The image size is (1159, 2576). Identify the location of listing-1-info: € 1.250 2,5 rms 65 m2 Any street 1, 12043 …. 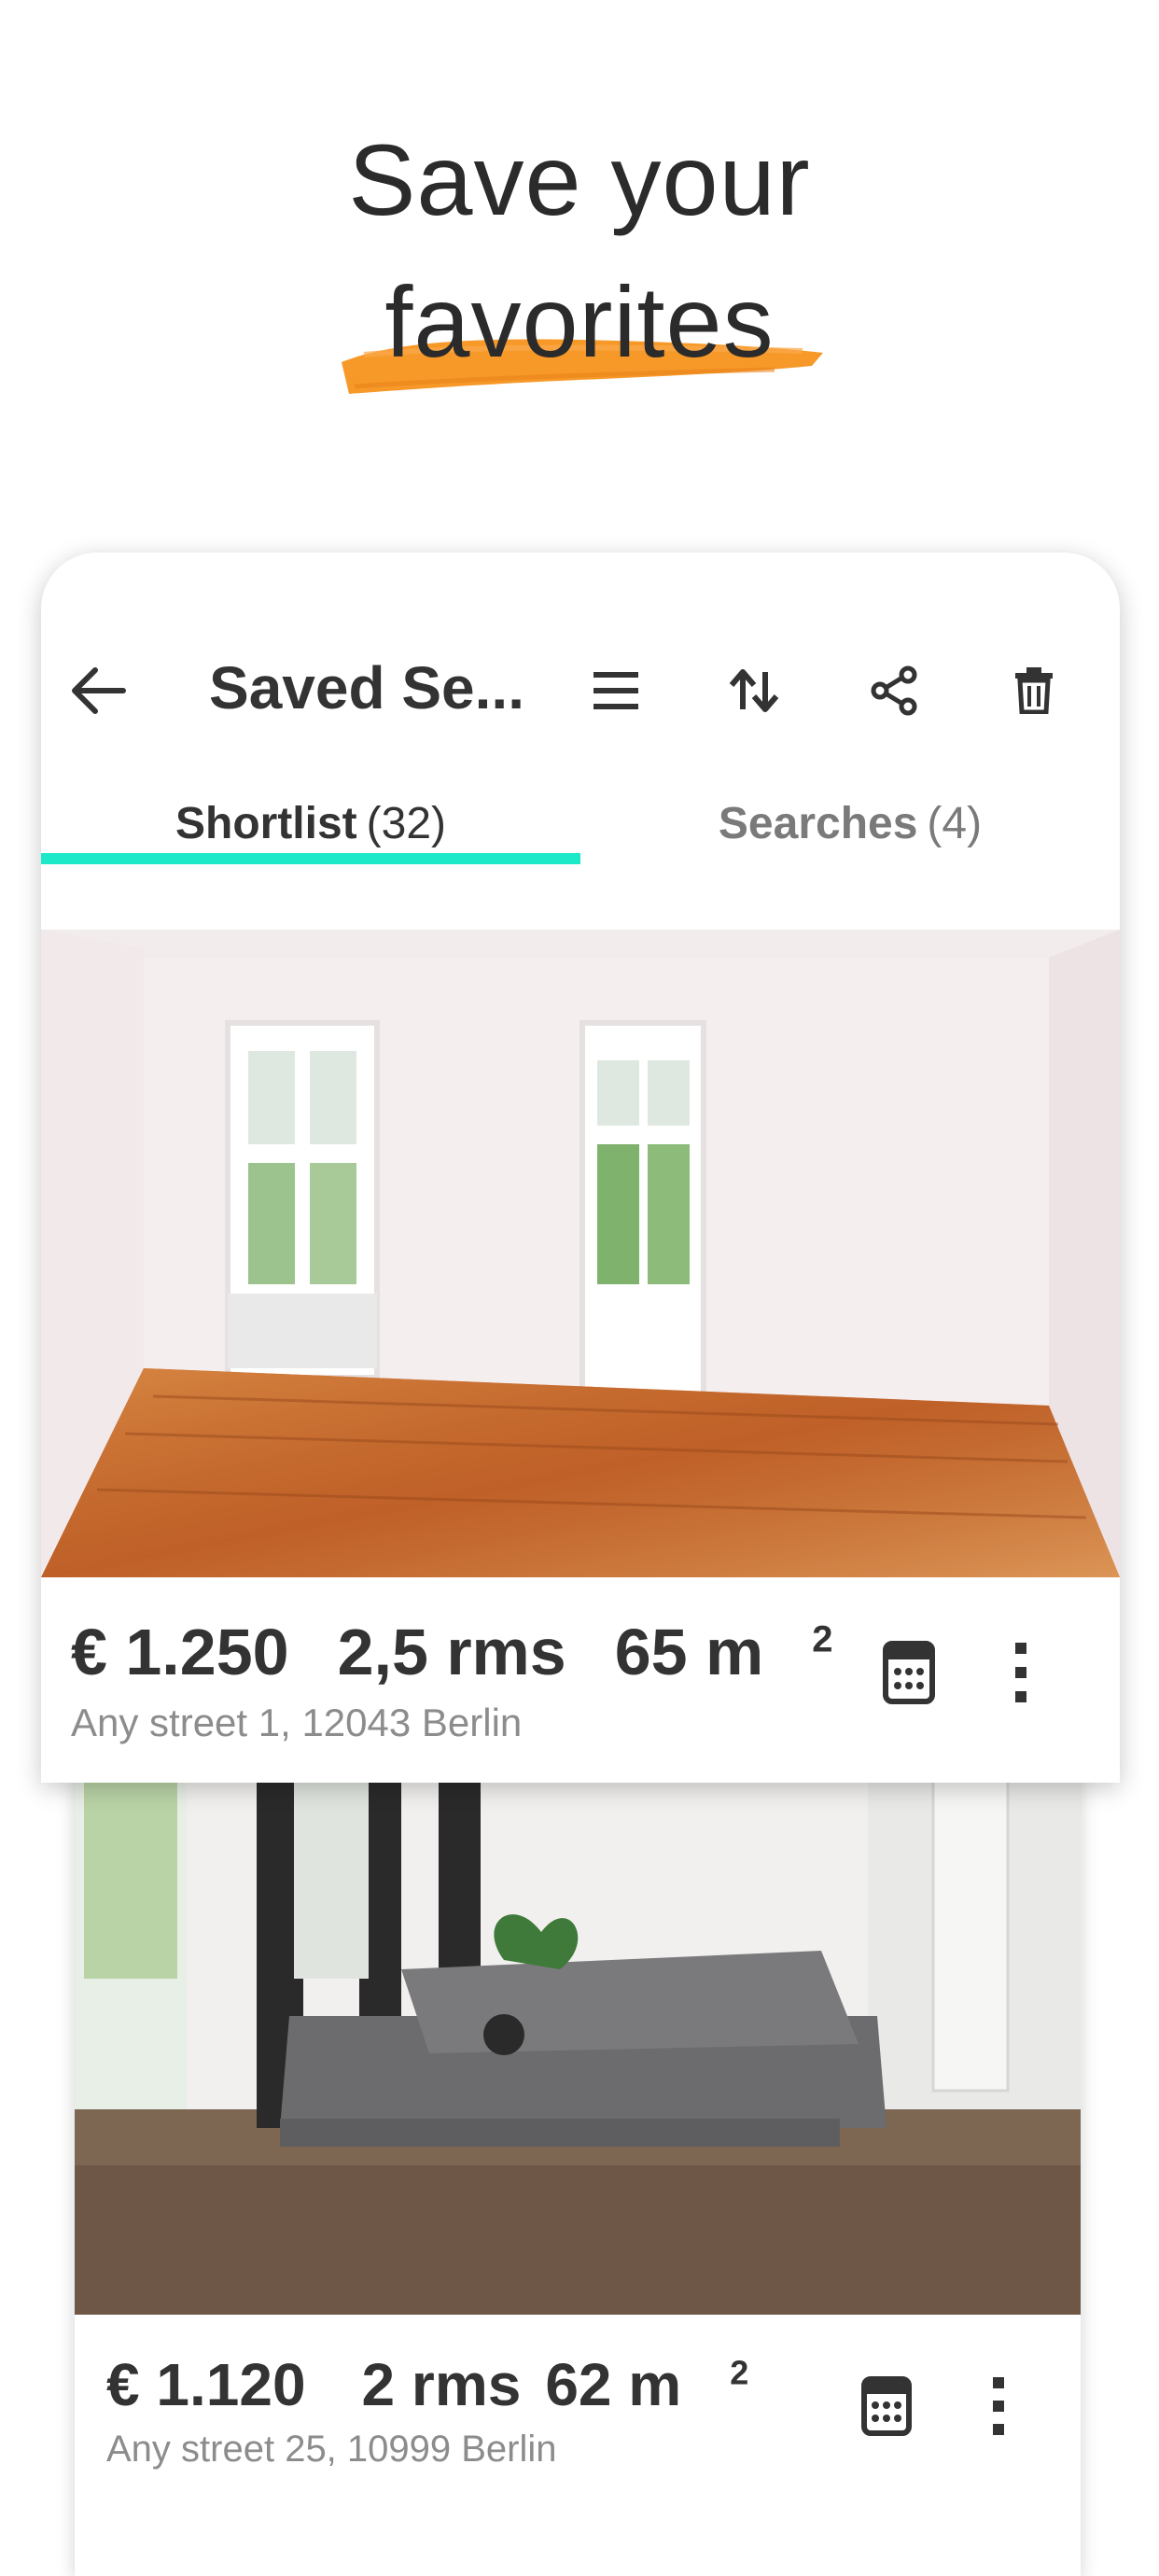
(581, 1680).